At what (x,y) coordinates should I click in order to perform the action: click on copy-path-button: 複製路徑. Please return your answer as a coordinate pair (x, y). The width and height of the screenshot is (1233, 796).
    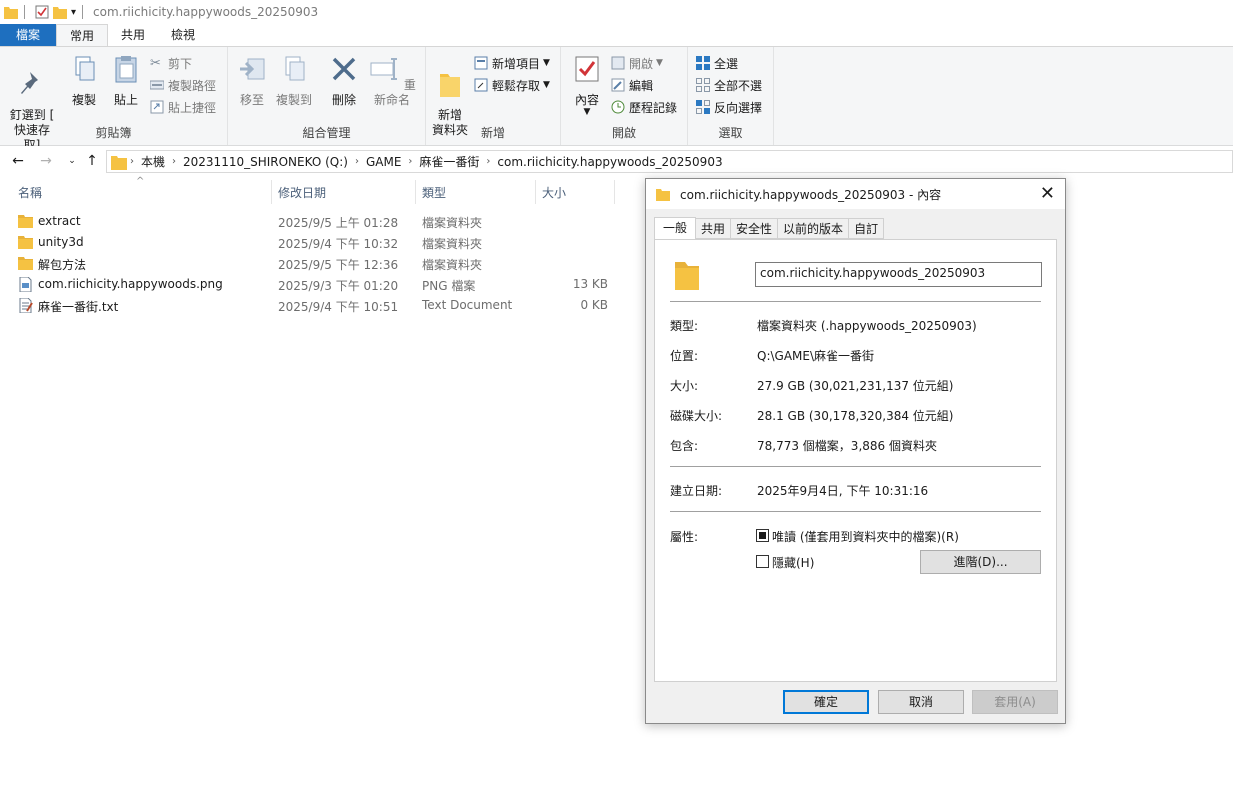
    Looking at the image, I should click on (183, 85).